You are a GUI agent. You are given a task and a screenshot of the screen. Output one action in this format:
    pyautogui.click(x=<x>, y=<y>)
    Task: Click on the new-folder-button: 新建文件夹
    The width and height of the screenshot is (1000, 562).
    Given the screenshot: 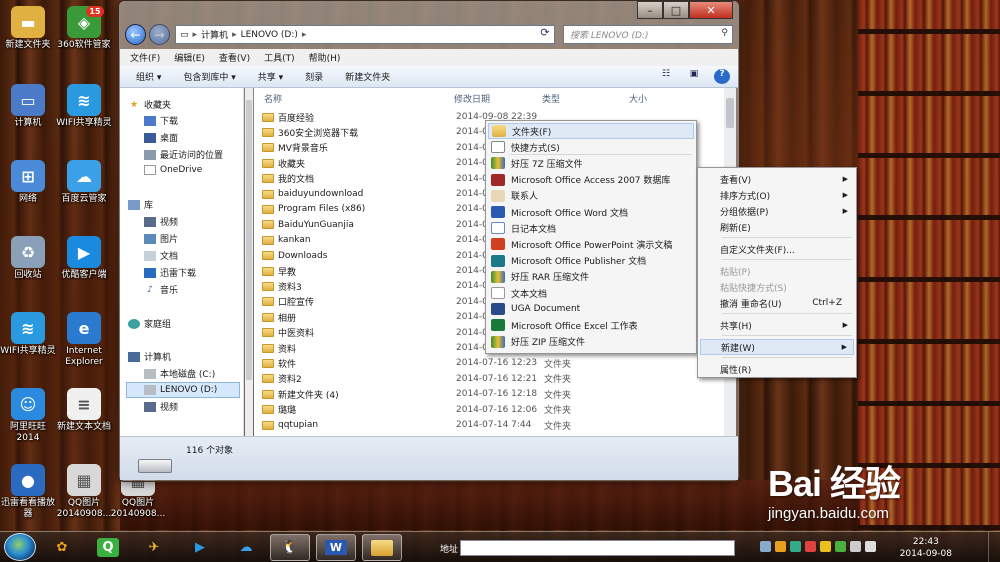 What is the action you would take?
    pyautogui.click(x=367, y=76)
    